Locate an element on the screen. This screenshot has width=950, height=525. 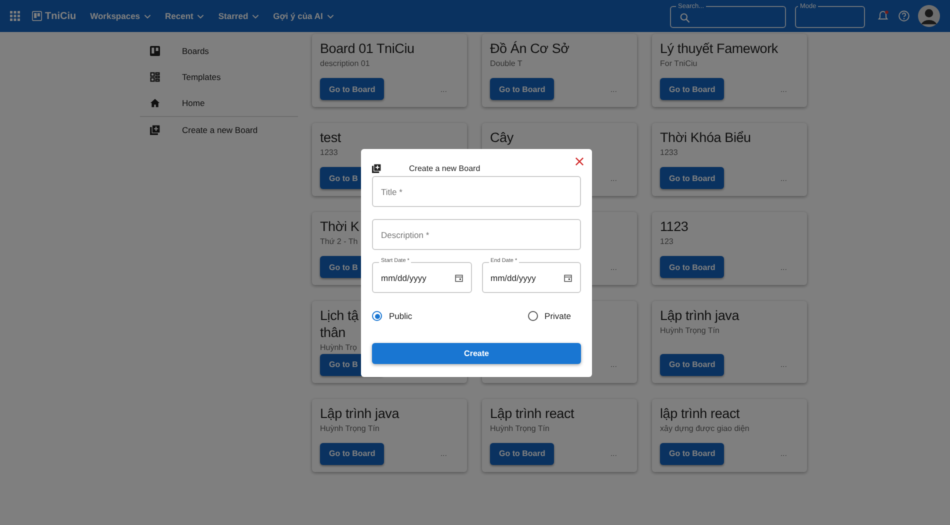
home-icon is located at coordinates (155, 103).